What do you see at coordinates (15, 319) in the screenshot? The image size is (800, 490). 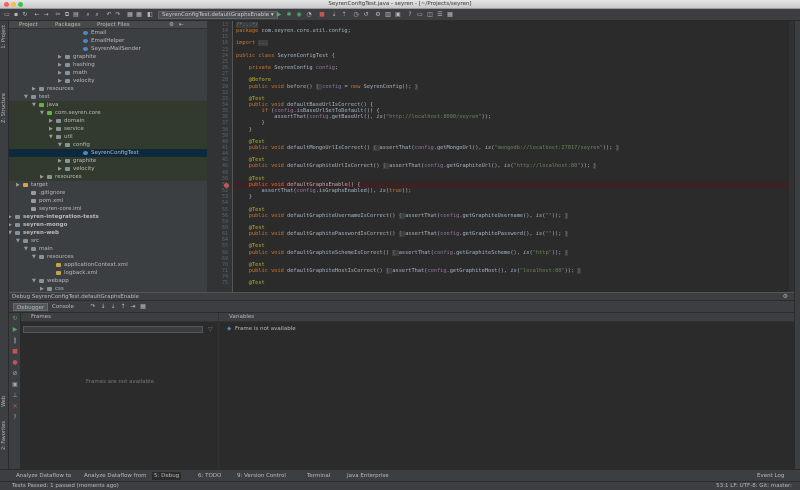 I see `rerun-icon: ↻` at bounding box center [15, 319].